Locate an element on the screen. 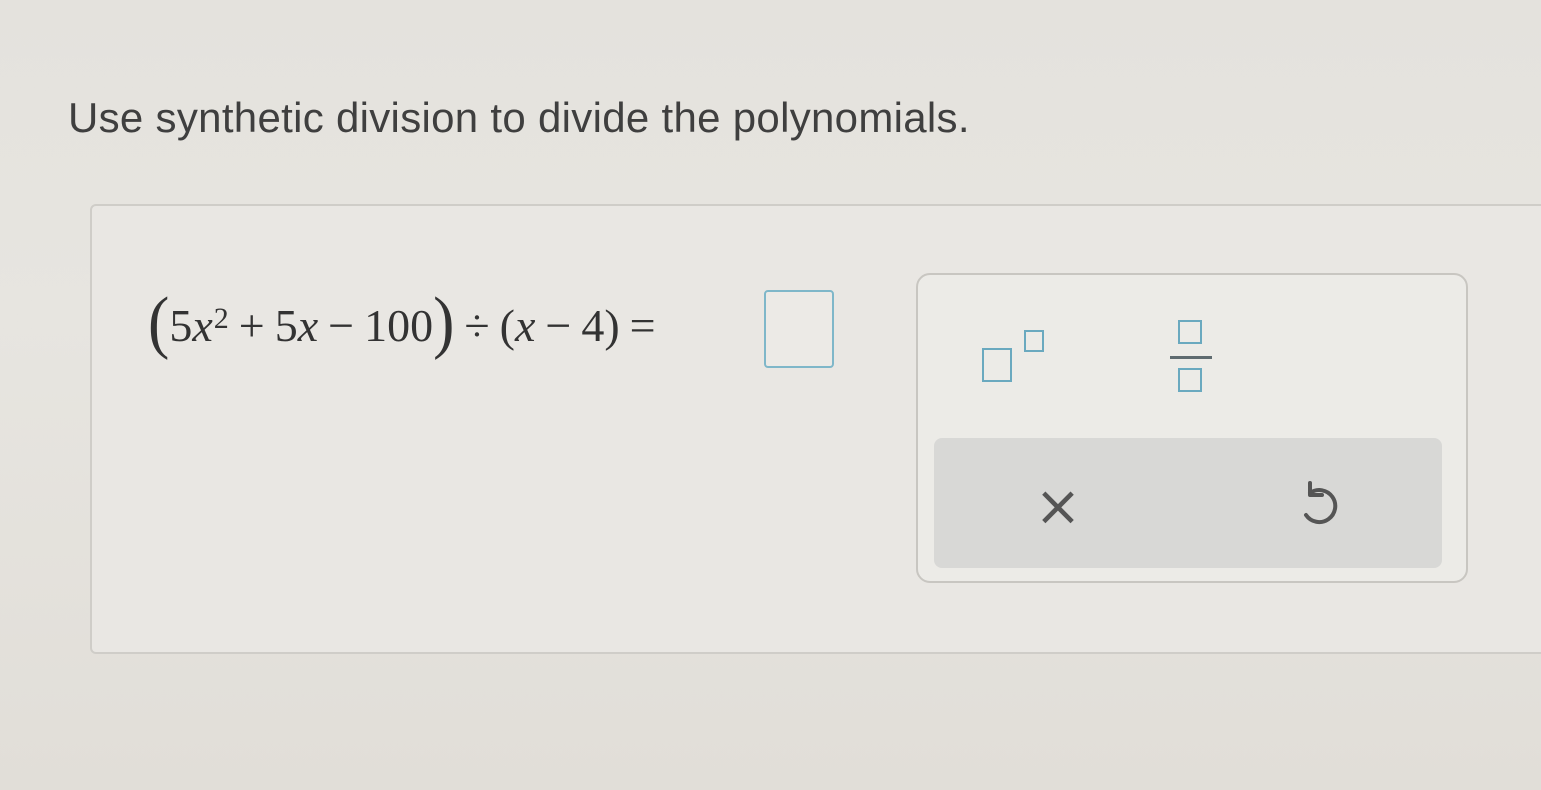  equals-sign: = is located at coordinates (642, 325).